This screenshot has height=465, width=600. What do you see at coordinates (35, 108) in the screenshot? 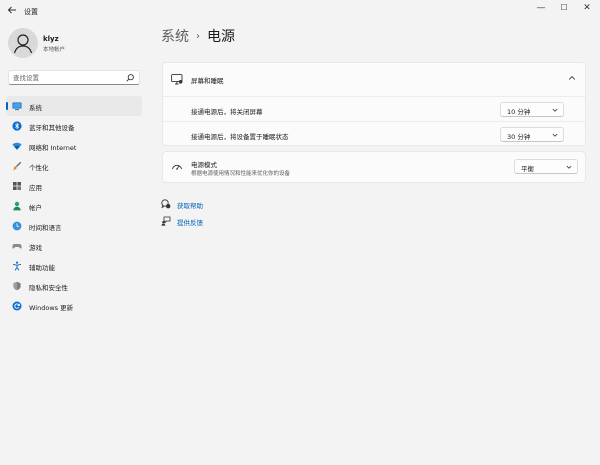
I see `sidebar-item-label: 系统` at bounding box center [35, 108].